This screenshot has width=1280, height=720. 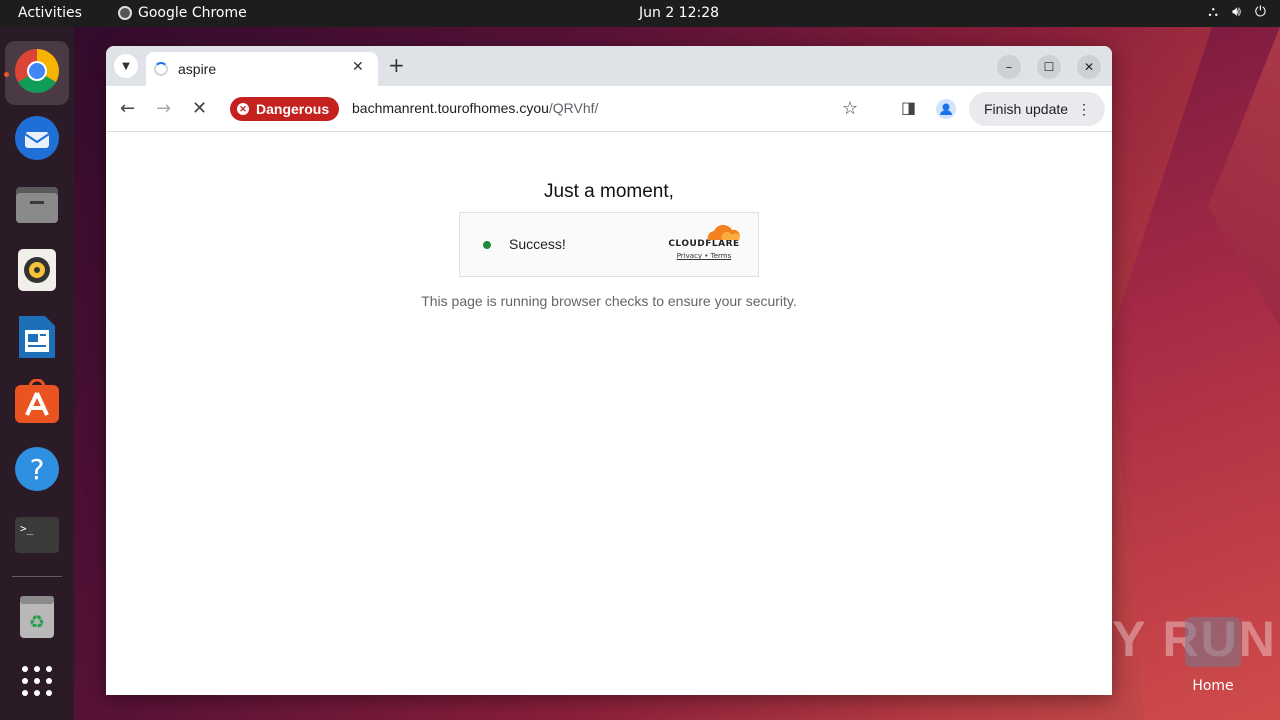 What do you see at coordinates (704, 256) in the screenshot?
I see `widget-links: Privacy • Terms` at bounding box center [704, 256].